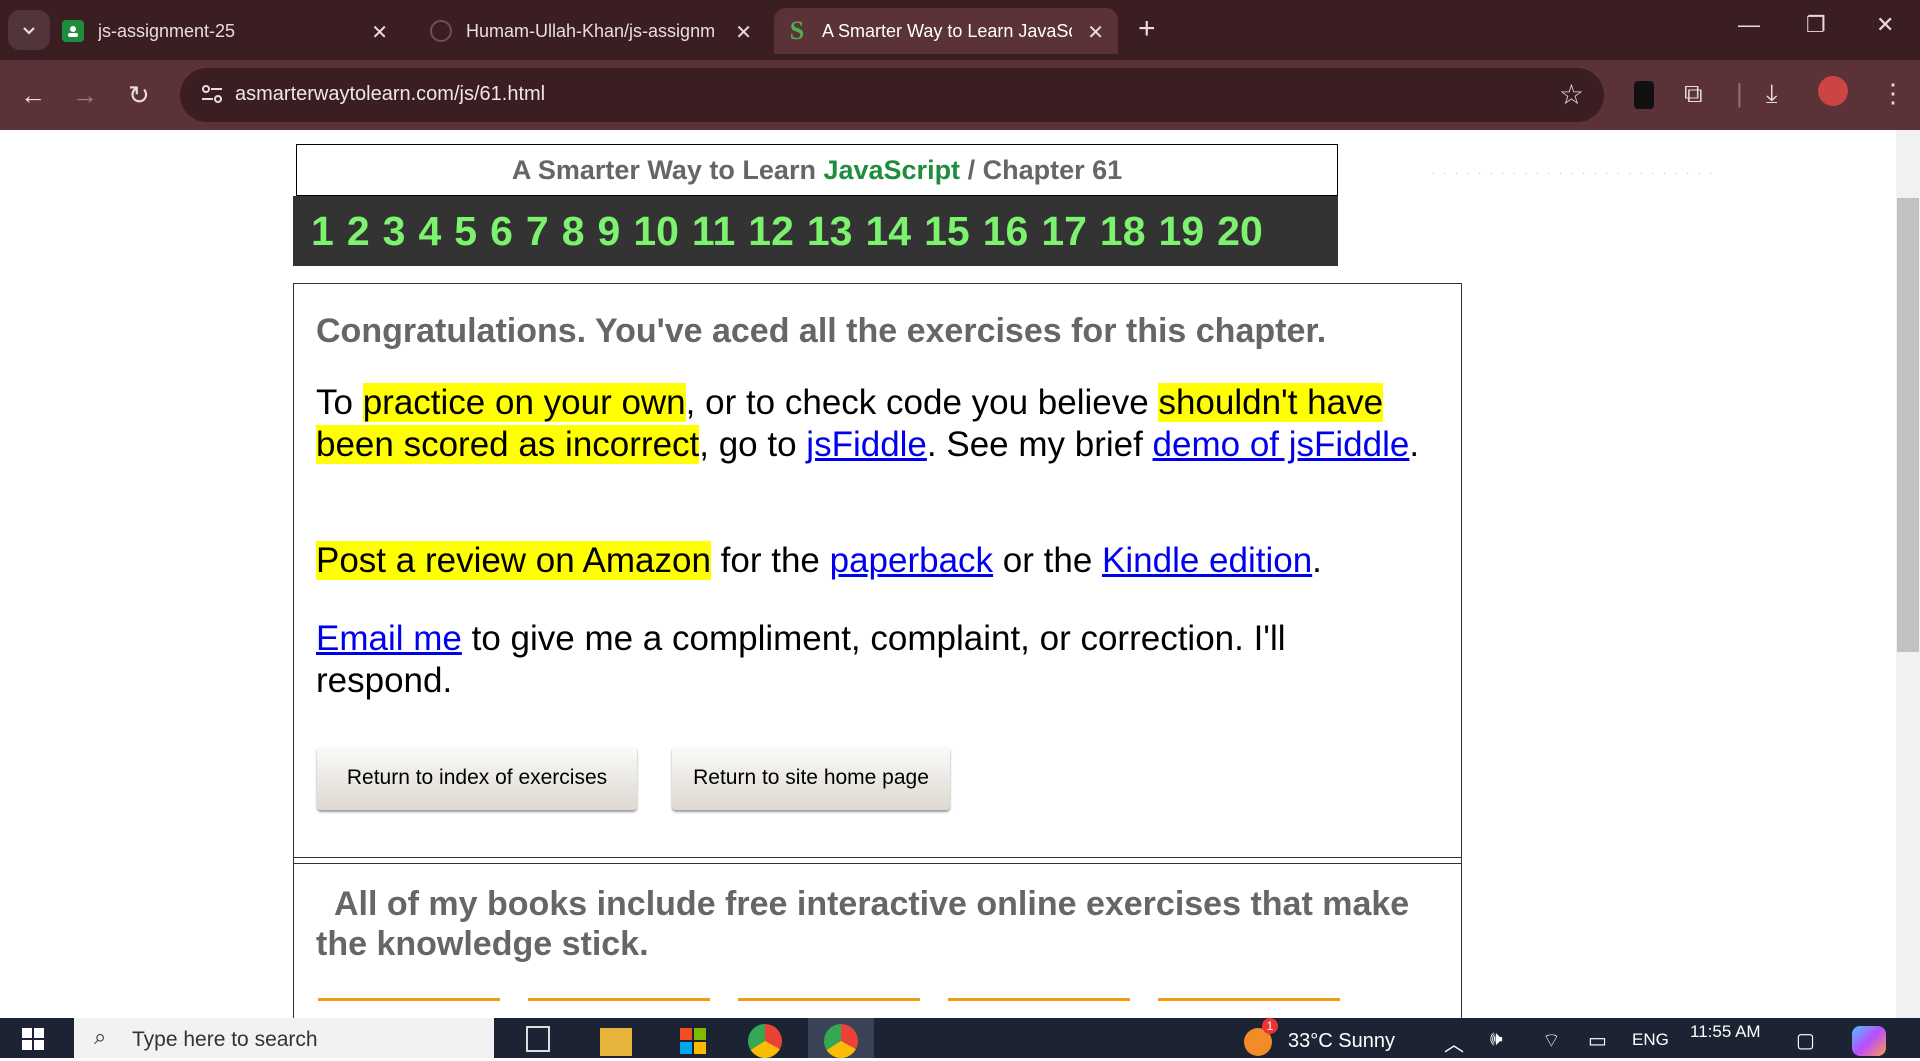 The height and width of the screenshot is (1061, 1920). I want to click on tab-search-button, so click(29, 30).